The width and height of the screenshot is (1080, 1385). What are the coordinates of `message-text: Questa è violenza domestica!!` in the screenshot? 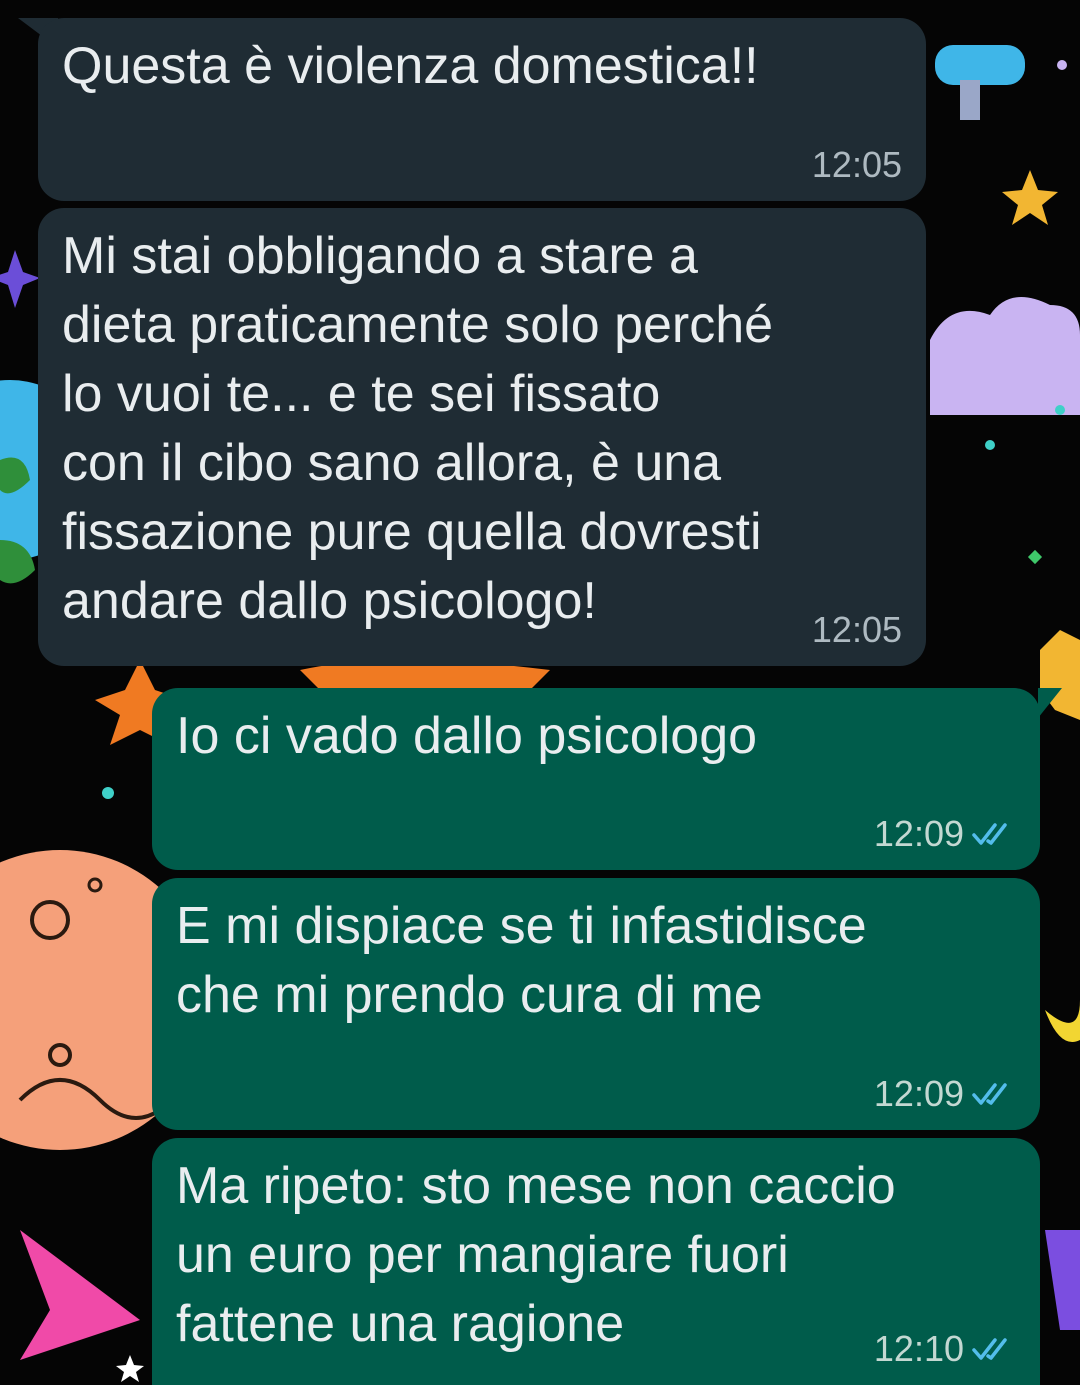 It's located at (410, 66).